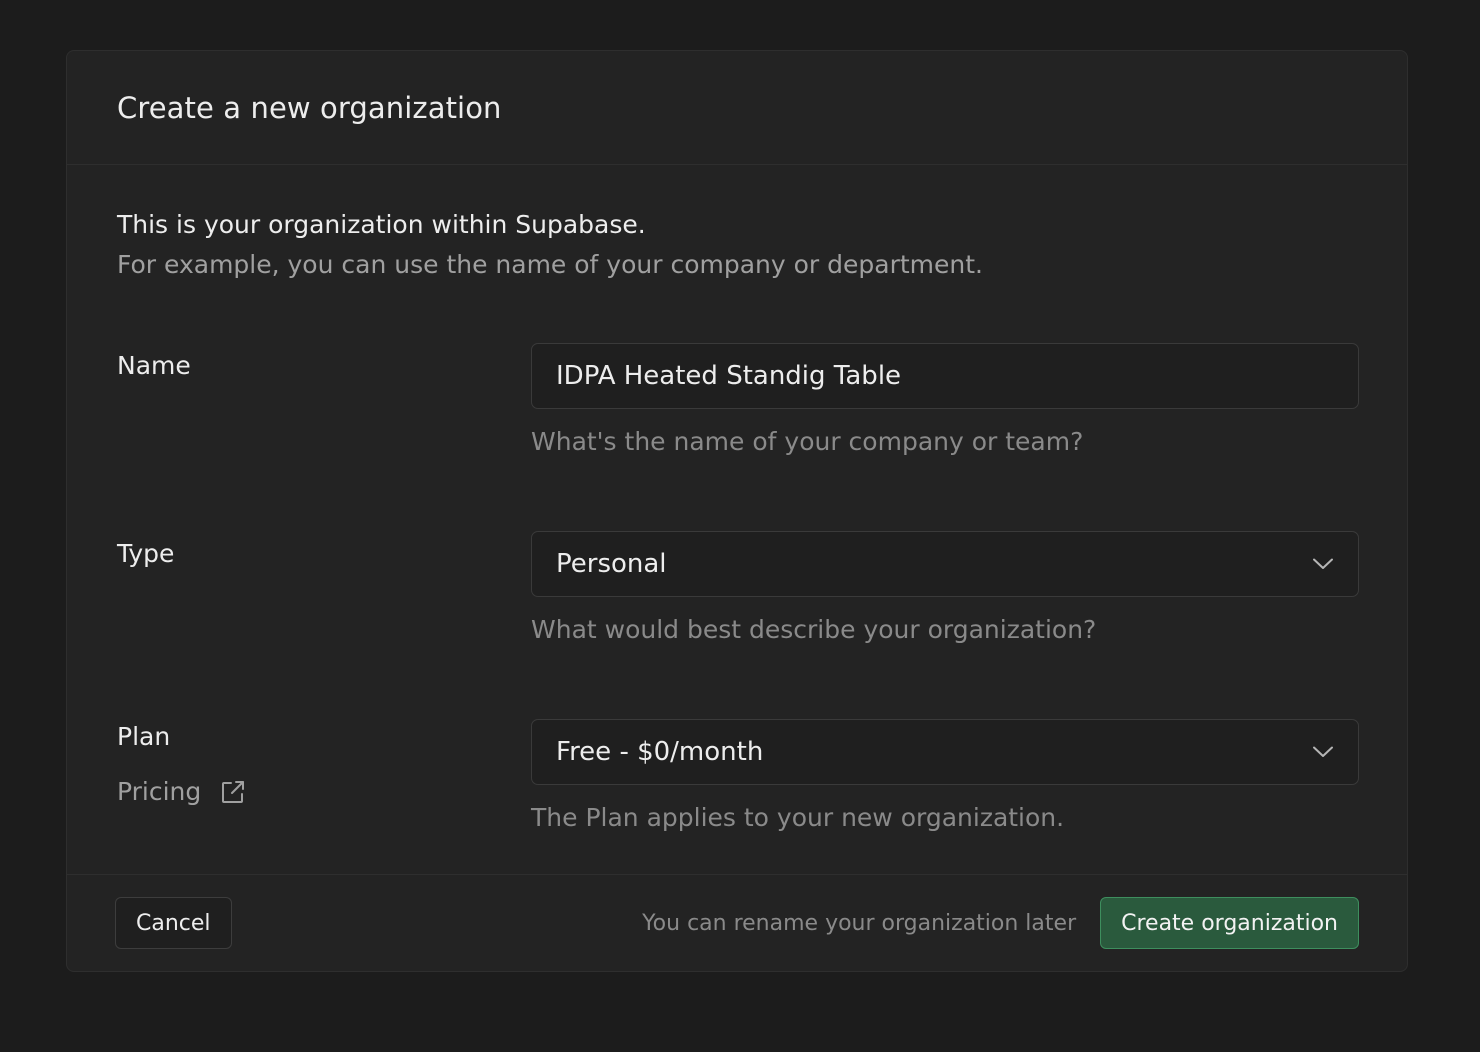 The image size is (1480, 1052). Describe the element at coordinates (859, 923) in the screenshot. I see `rename-note: You can rename your organization later` at that location.